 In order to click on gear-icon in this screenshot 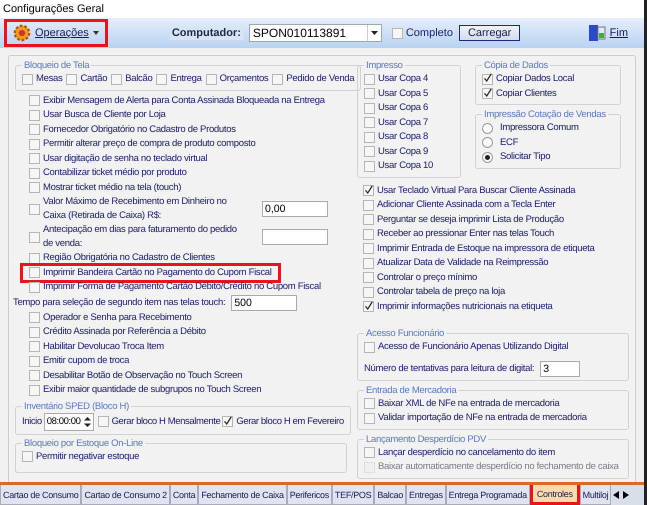, I will do `click(22, 33)`.